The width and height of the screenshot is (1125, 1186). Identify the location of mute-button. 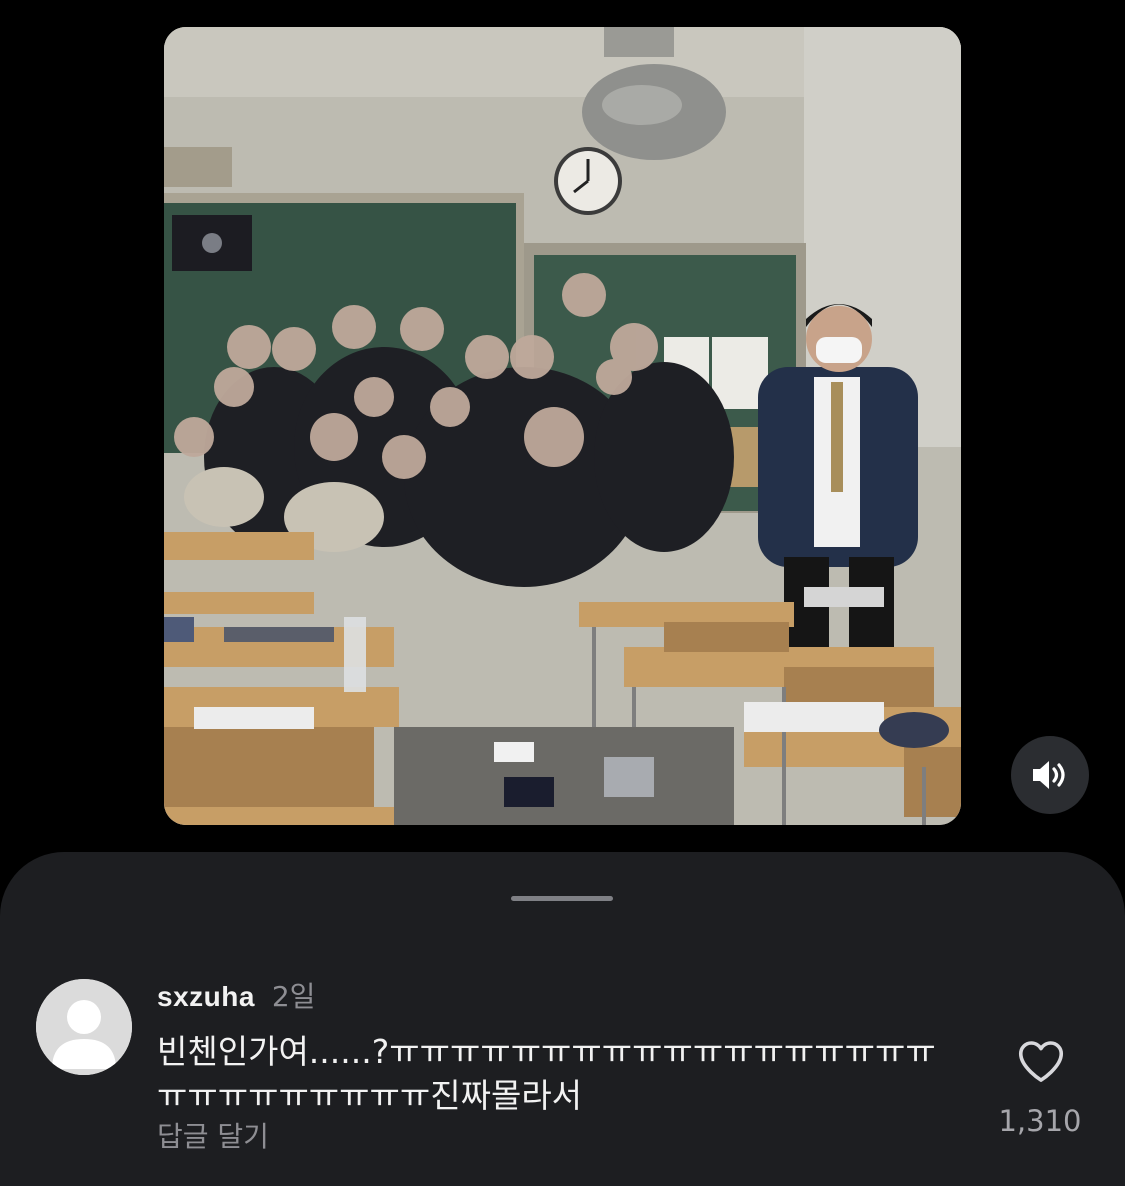
(1050, 775).